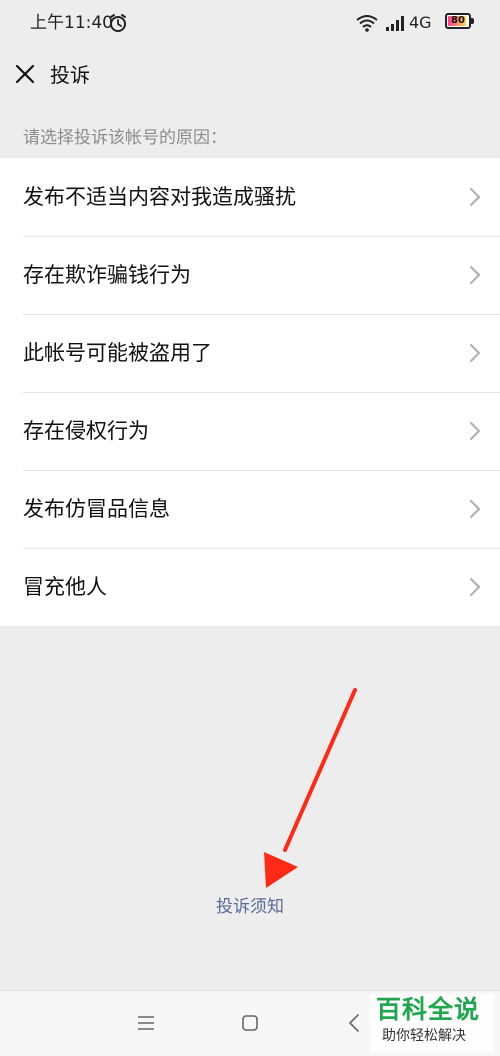 This screenshot has height=1056, width=500. I want to click on reason-item-harassment: 发布不适当内容对我造成骚扰, so click(250, 197).